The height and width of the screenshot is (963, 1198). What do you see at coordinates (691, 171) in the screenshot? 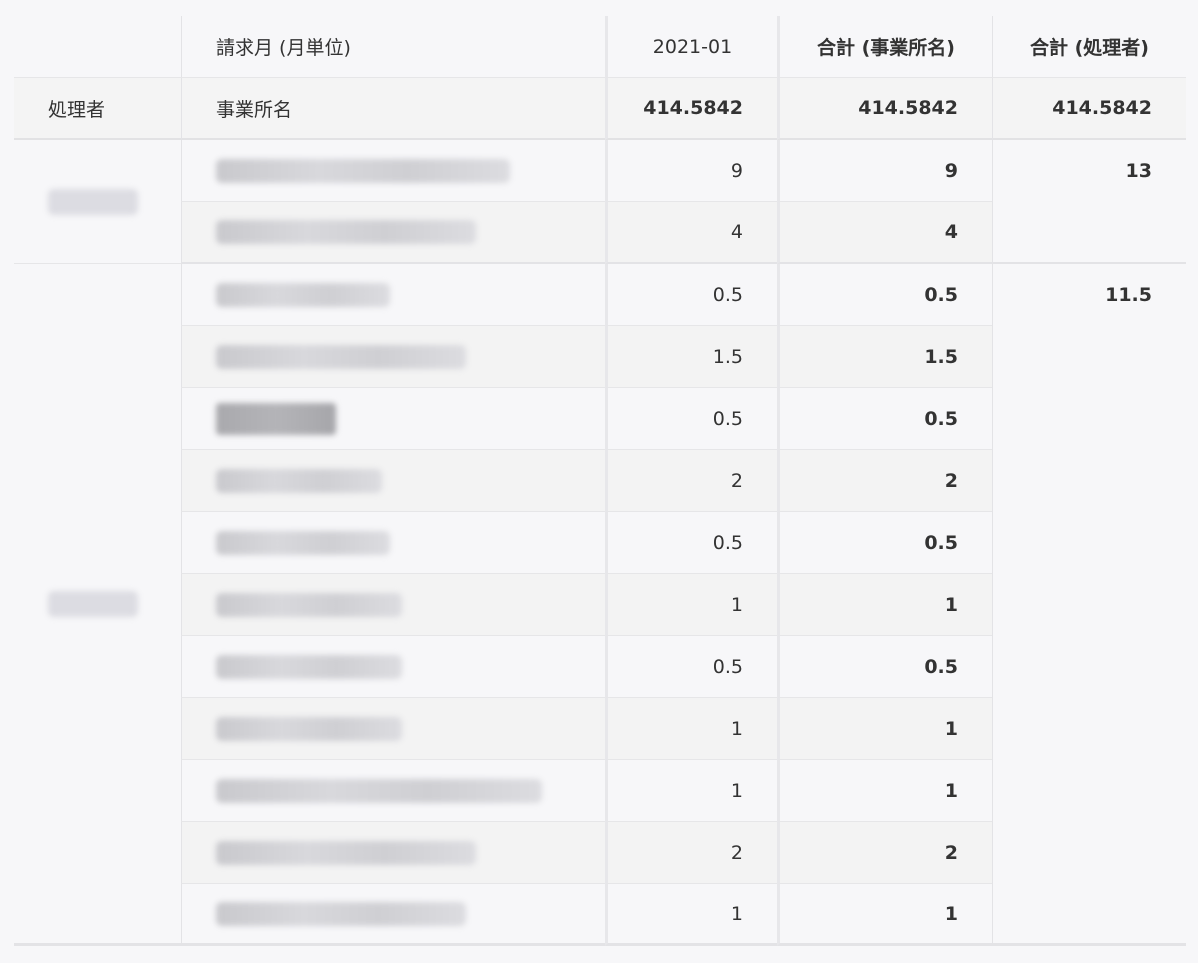
I see `month-value-cell: 9` at bounding box center [691, 171].